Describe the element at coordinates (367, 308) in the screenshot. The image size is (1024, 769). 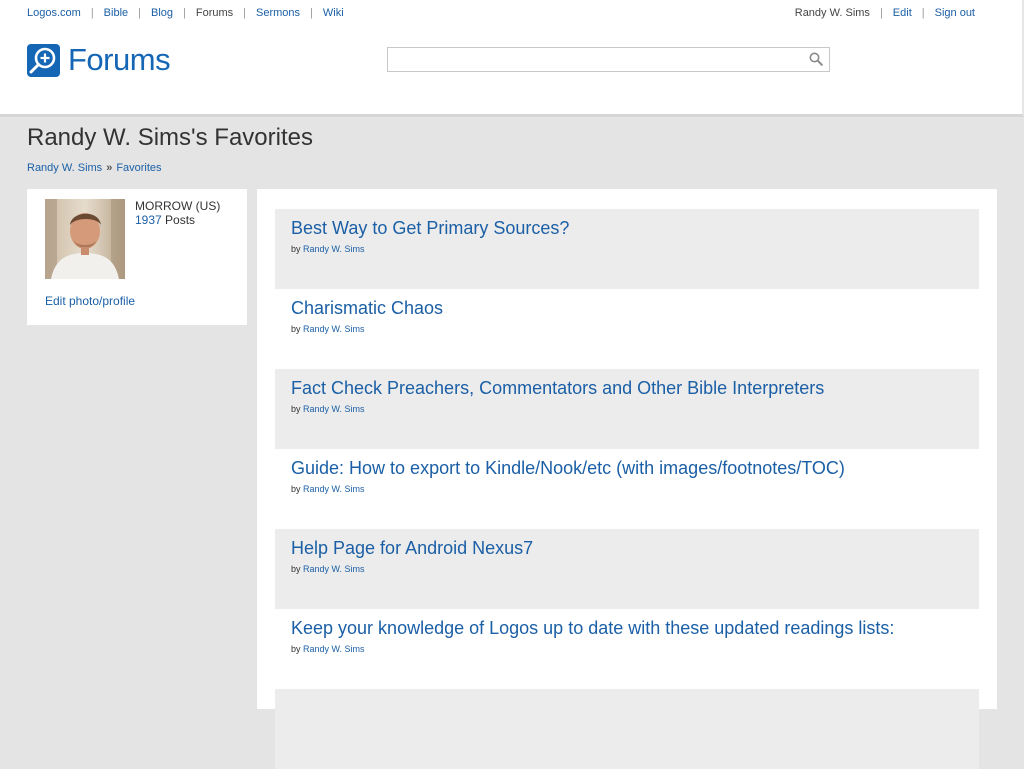
I see `favorite-title-link: Charismatic Chaos` at that location.